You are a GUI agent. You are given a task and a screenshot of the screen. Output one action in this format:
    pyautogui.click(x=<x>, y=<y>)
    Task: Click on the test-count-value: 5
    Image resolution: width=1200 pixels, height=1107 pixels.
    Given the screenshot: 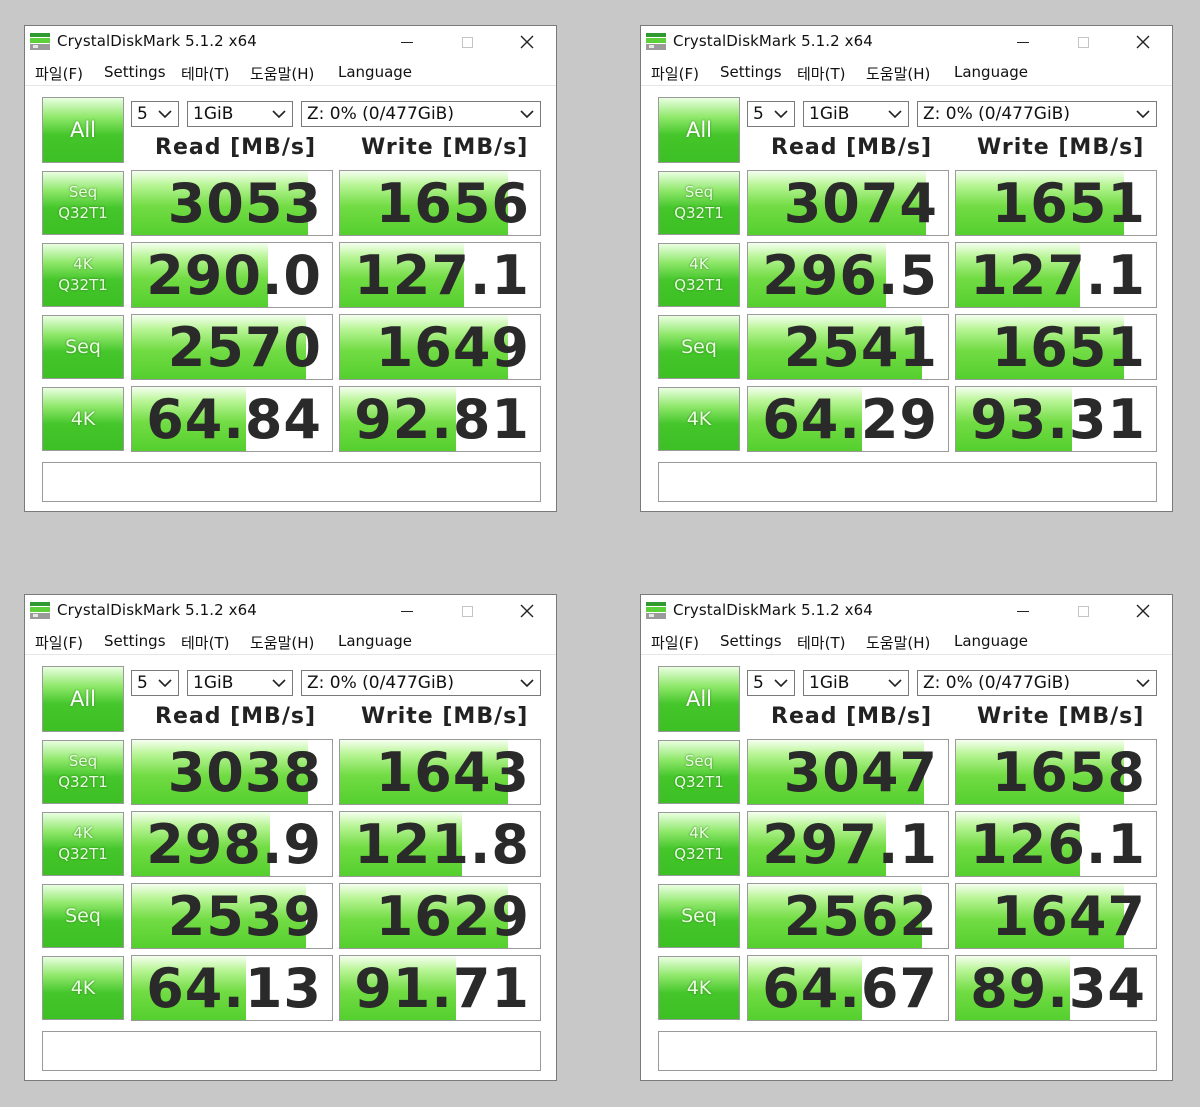 What is the action you would take?
    pyautogui.click(x=142, y=683)
    